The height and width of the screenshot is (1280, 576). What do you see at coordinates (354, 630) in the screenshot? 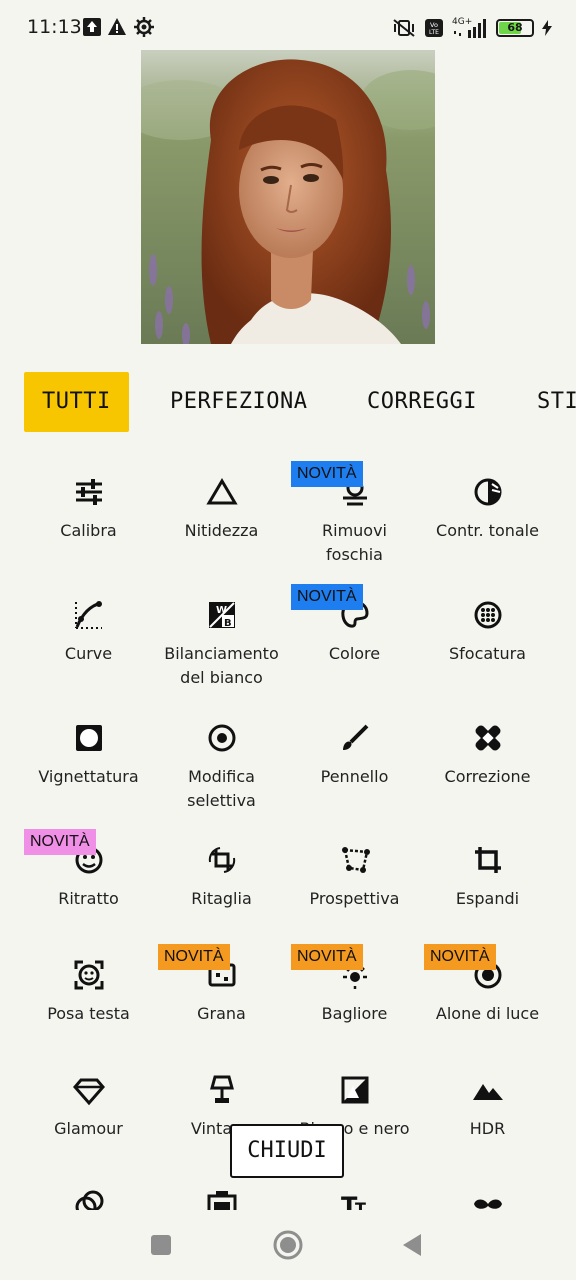
I see `tool-palette: Colore NOVITÀ` at bounding box center [354, 630].